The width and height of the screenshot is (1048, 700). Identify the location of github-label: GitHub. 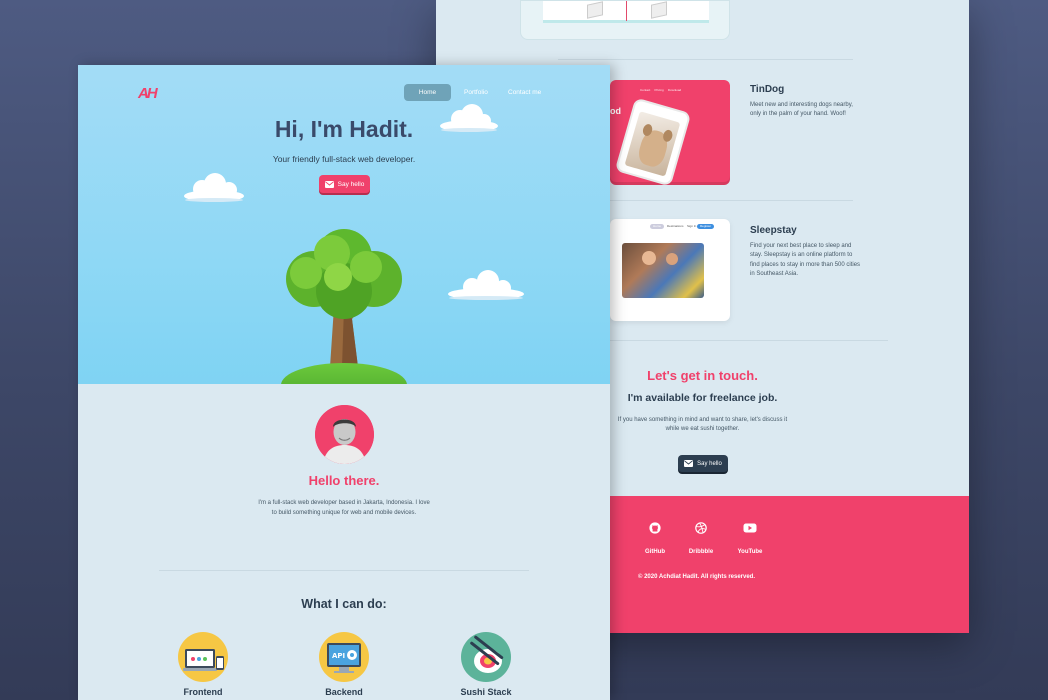
(655, 552).